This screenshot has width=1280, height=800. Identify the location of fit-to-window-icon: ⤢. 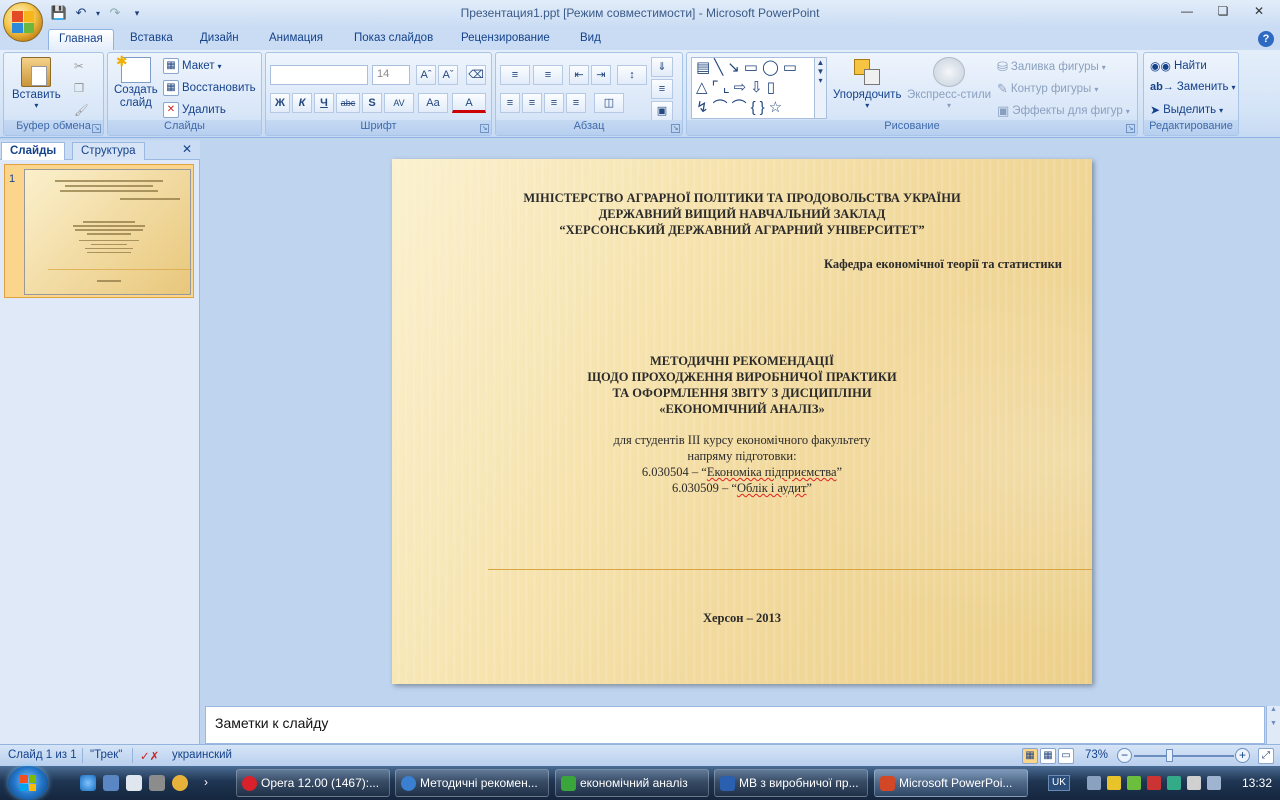
(1266, 756).